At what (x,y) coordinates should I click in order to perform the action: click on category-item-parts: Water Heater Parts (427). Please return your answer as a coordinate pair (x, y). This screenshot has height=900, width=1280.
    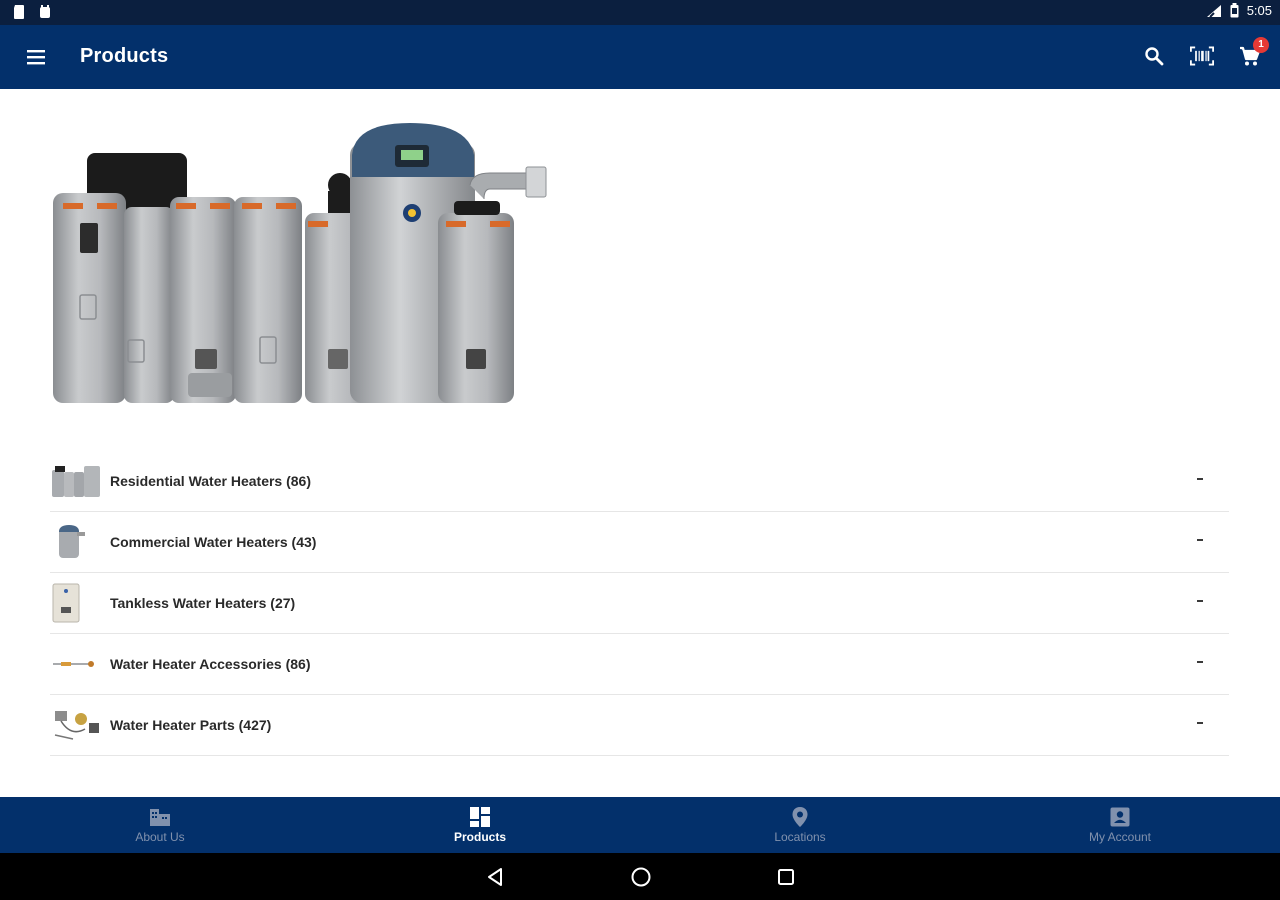
    Looking at the image, I should click on (639, 725).